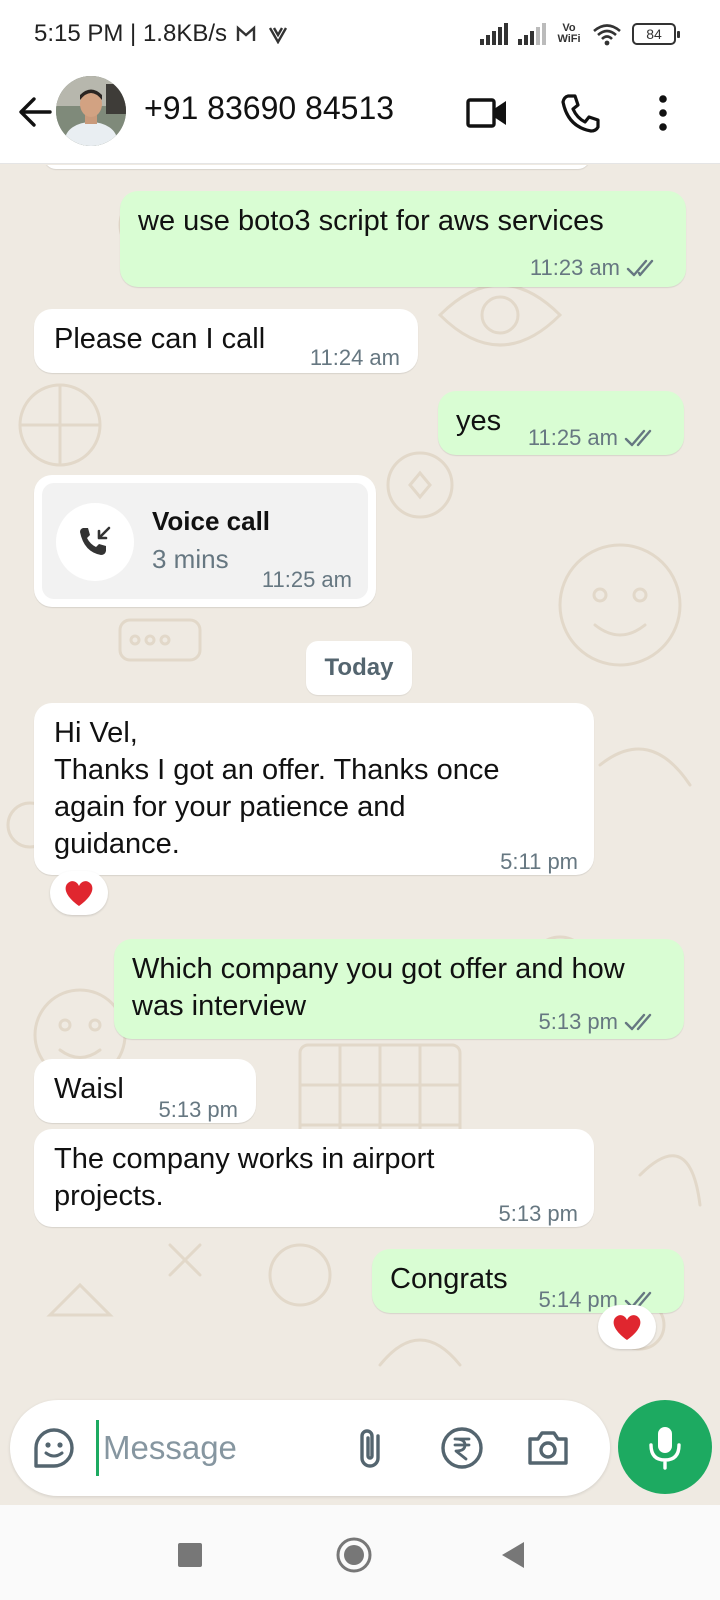 This screenshot has height=1600, width=720. I want to click on back-button-icon, so click(514, 1555).